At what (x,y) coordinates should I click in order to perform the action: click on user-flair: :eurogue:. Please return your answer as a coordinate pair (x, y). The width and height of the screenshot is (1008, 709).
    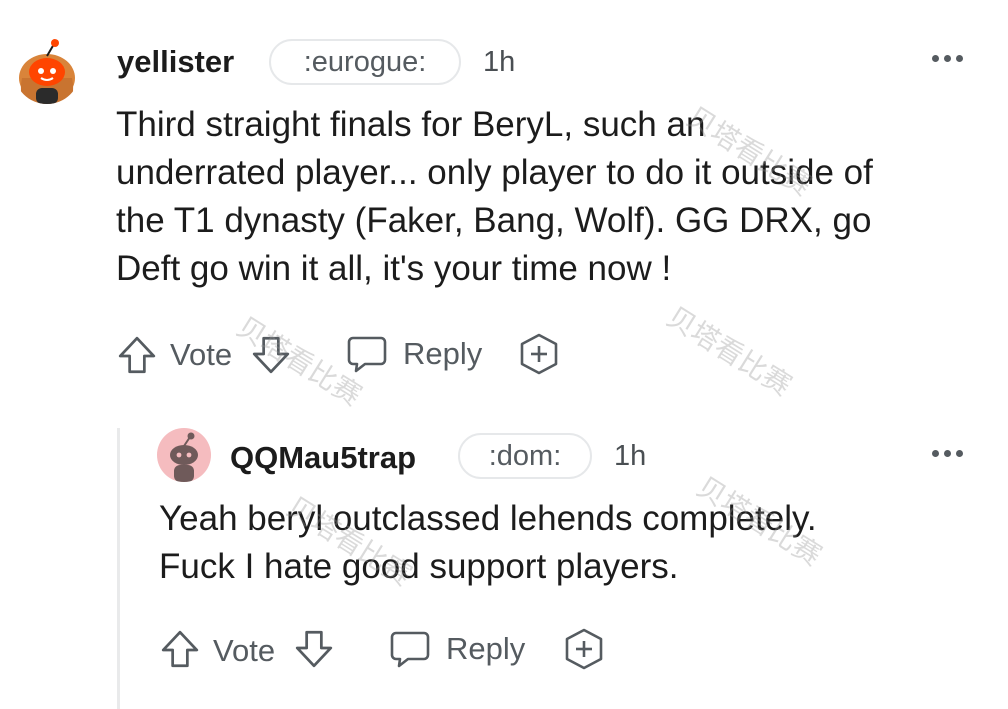
    Looking at the image, I should click on (365, 62).